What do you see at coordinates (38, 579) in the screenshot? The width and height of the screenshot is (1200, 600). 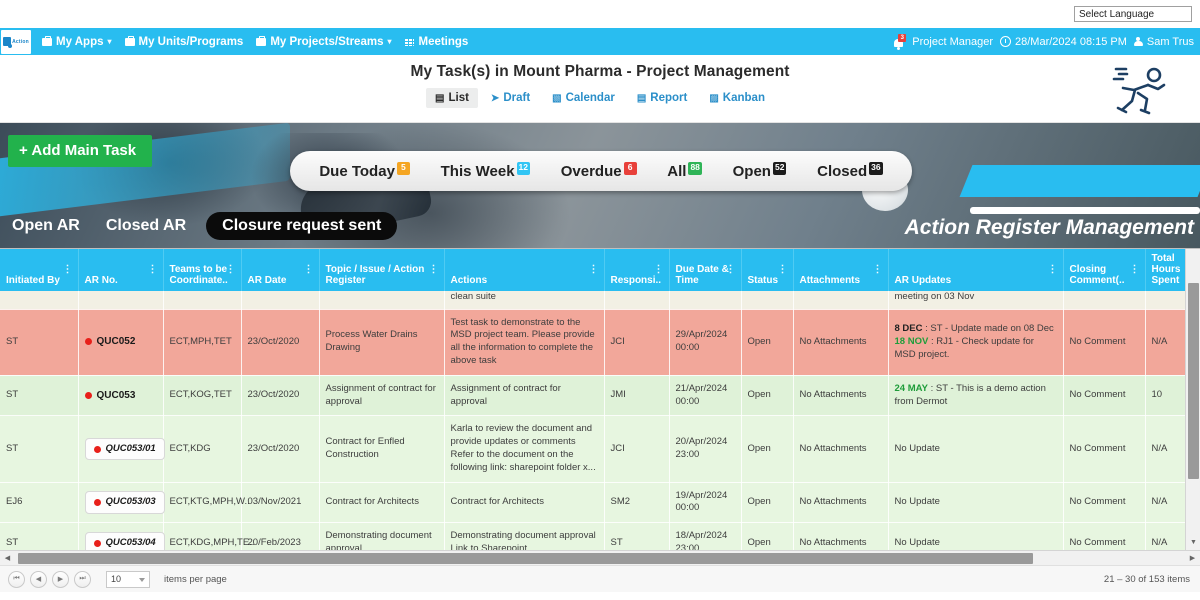 I see `pager-prev-button: ◀` at bounding box center [38, 579].